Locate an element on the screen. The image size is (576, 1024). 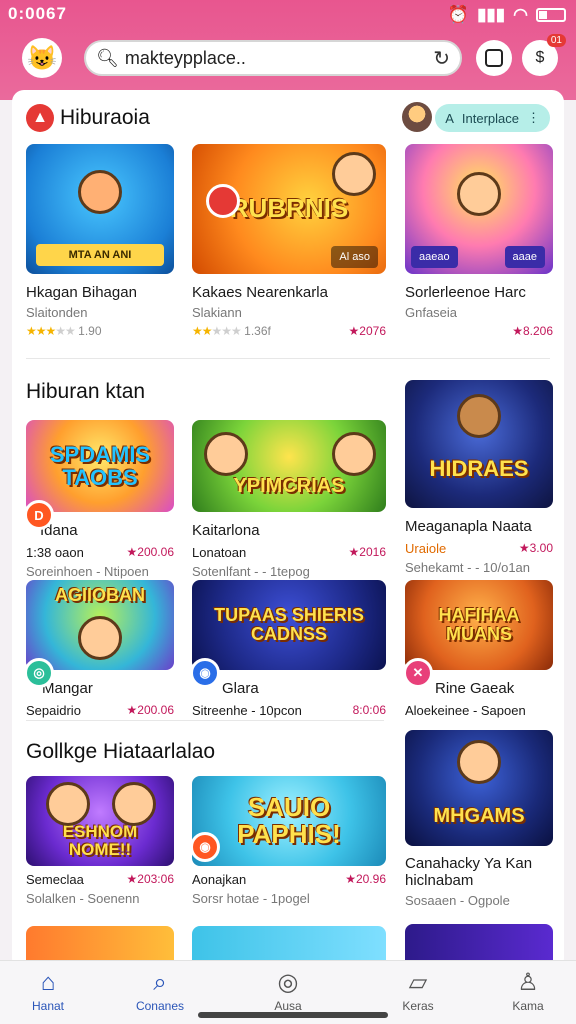
wifi-icon: ◠ is located at coordinates (520, 14).